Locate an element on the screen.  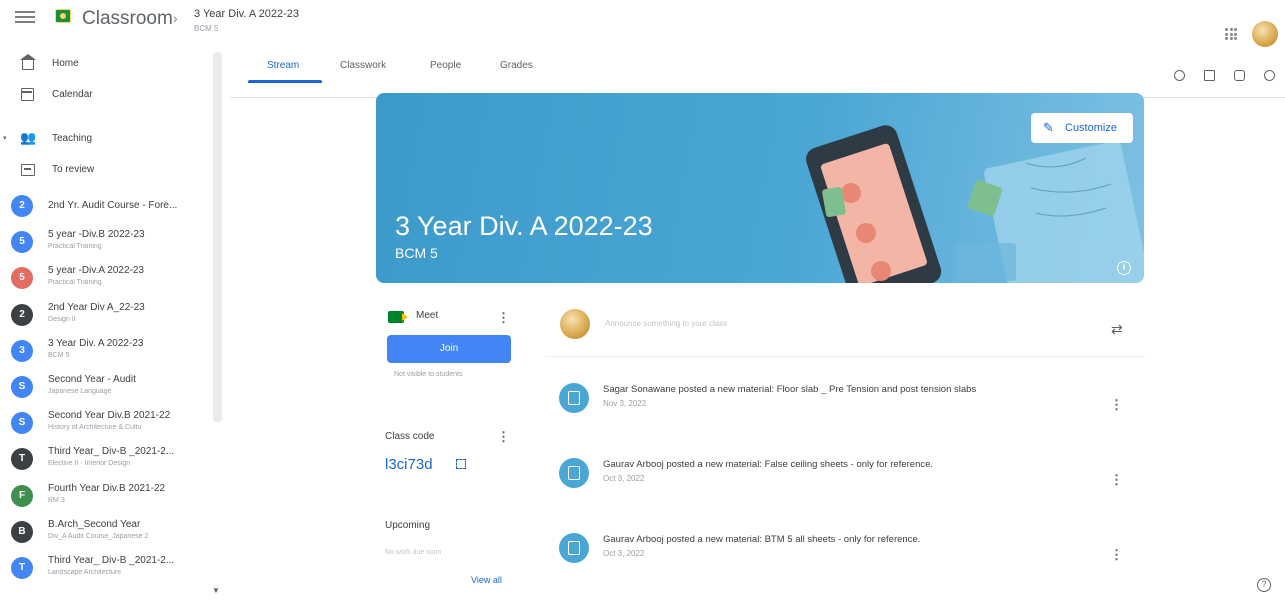
course-section: History of Architecture & Cultu is located at coordinates (95, 428).